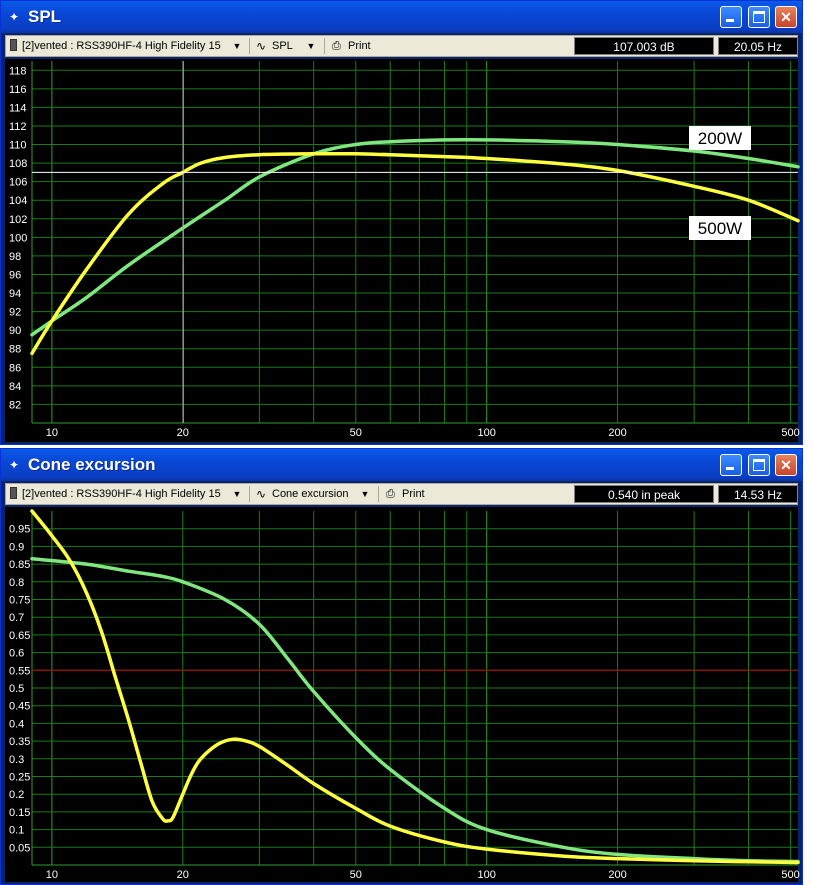 The width and height of the screenshot is (813, 885). I want to click on y-tick-label: 0.2, so click(16, 795).